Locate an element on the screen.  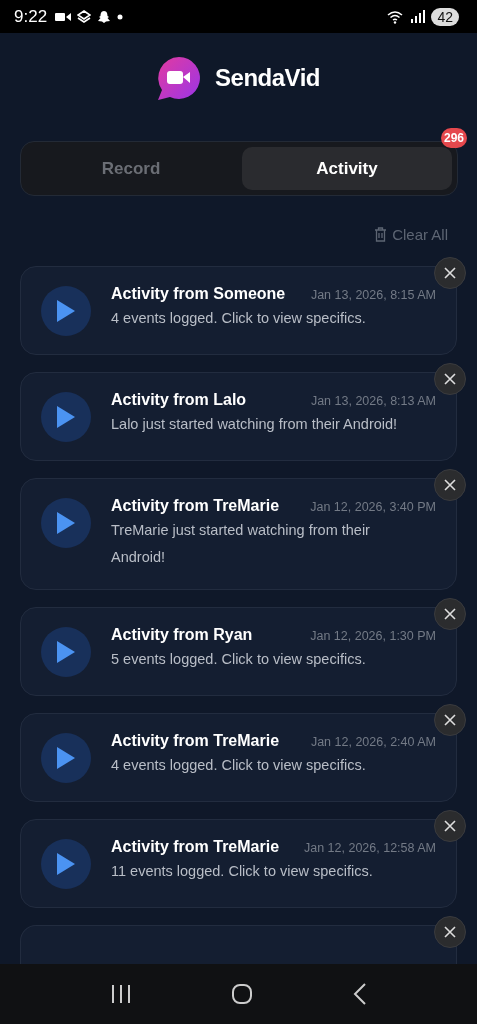
activity-card: Activity from TreMarie Jan 12, 2026, 12:58 AM 11 events logged. Click to view specifics. is located at coordinates (238, 863).